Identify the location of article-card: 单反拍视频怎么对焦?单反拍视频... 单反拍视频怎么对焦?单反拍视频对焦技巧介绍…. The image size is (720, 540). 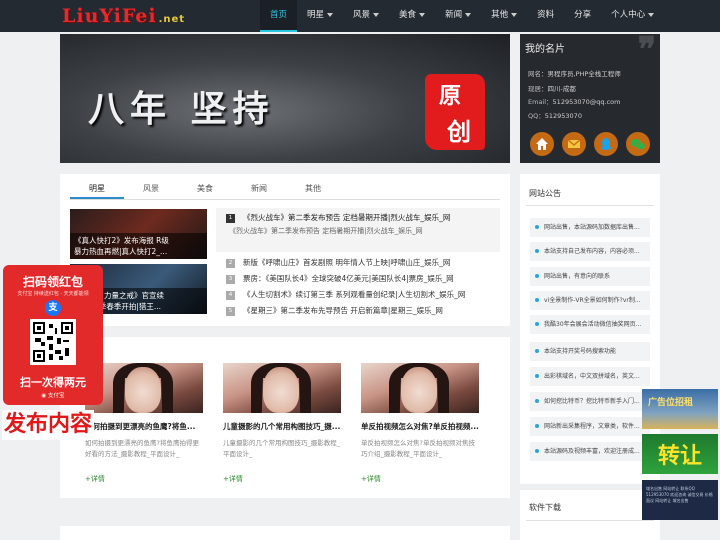
(420, 423).